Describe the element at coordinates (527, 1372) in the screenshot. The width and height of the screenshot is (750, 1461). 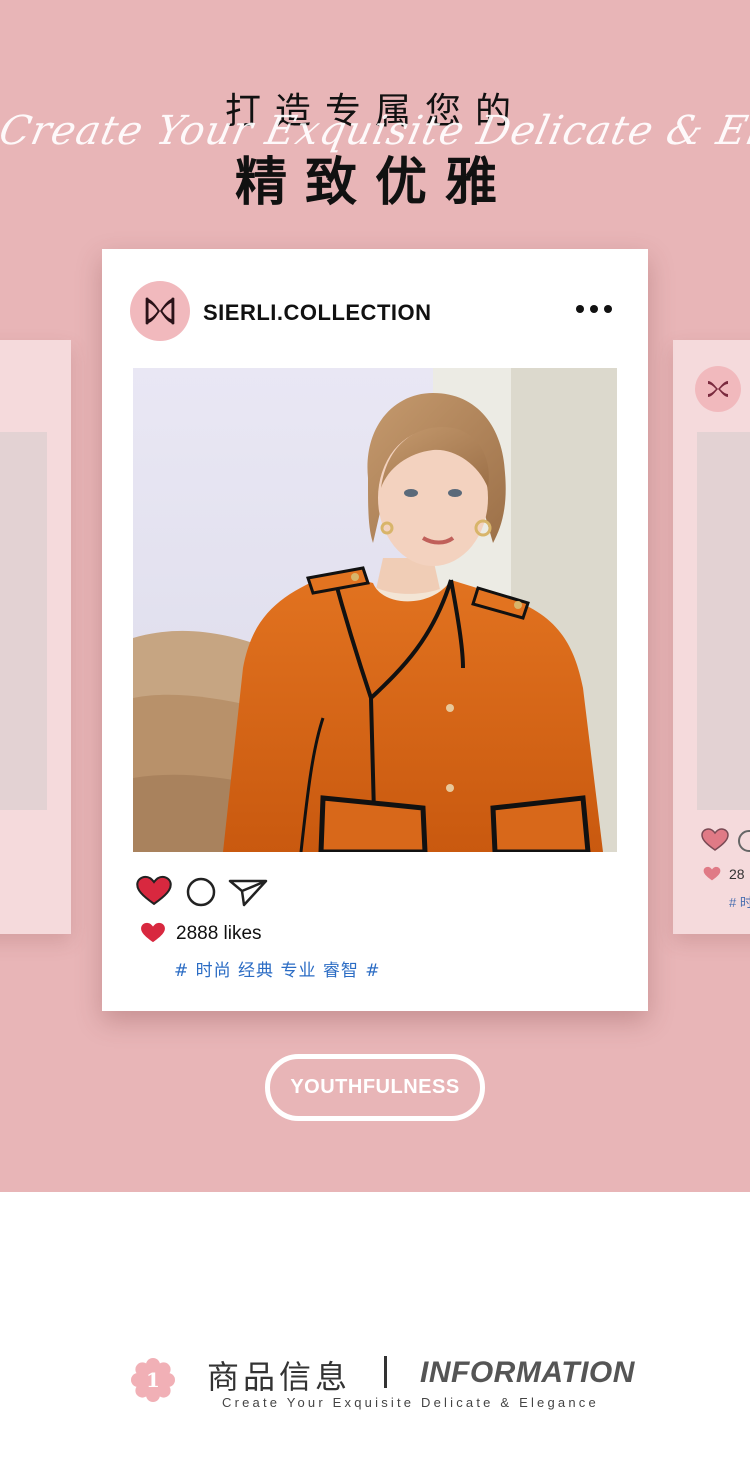
I see `section-title-en: INFORMATION` at that location.